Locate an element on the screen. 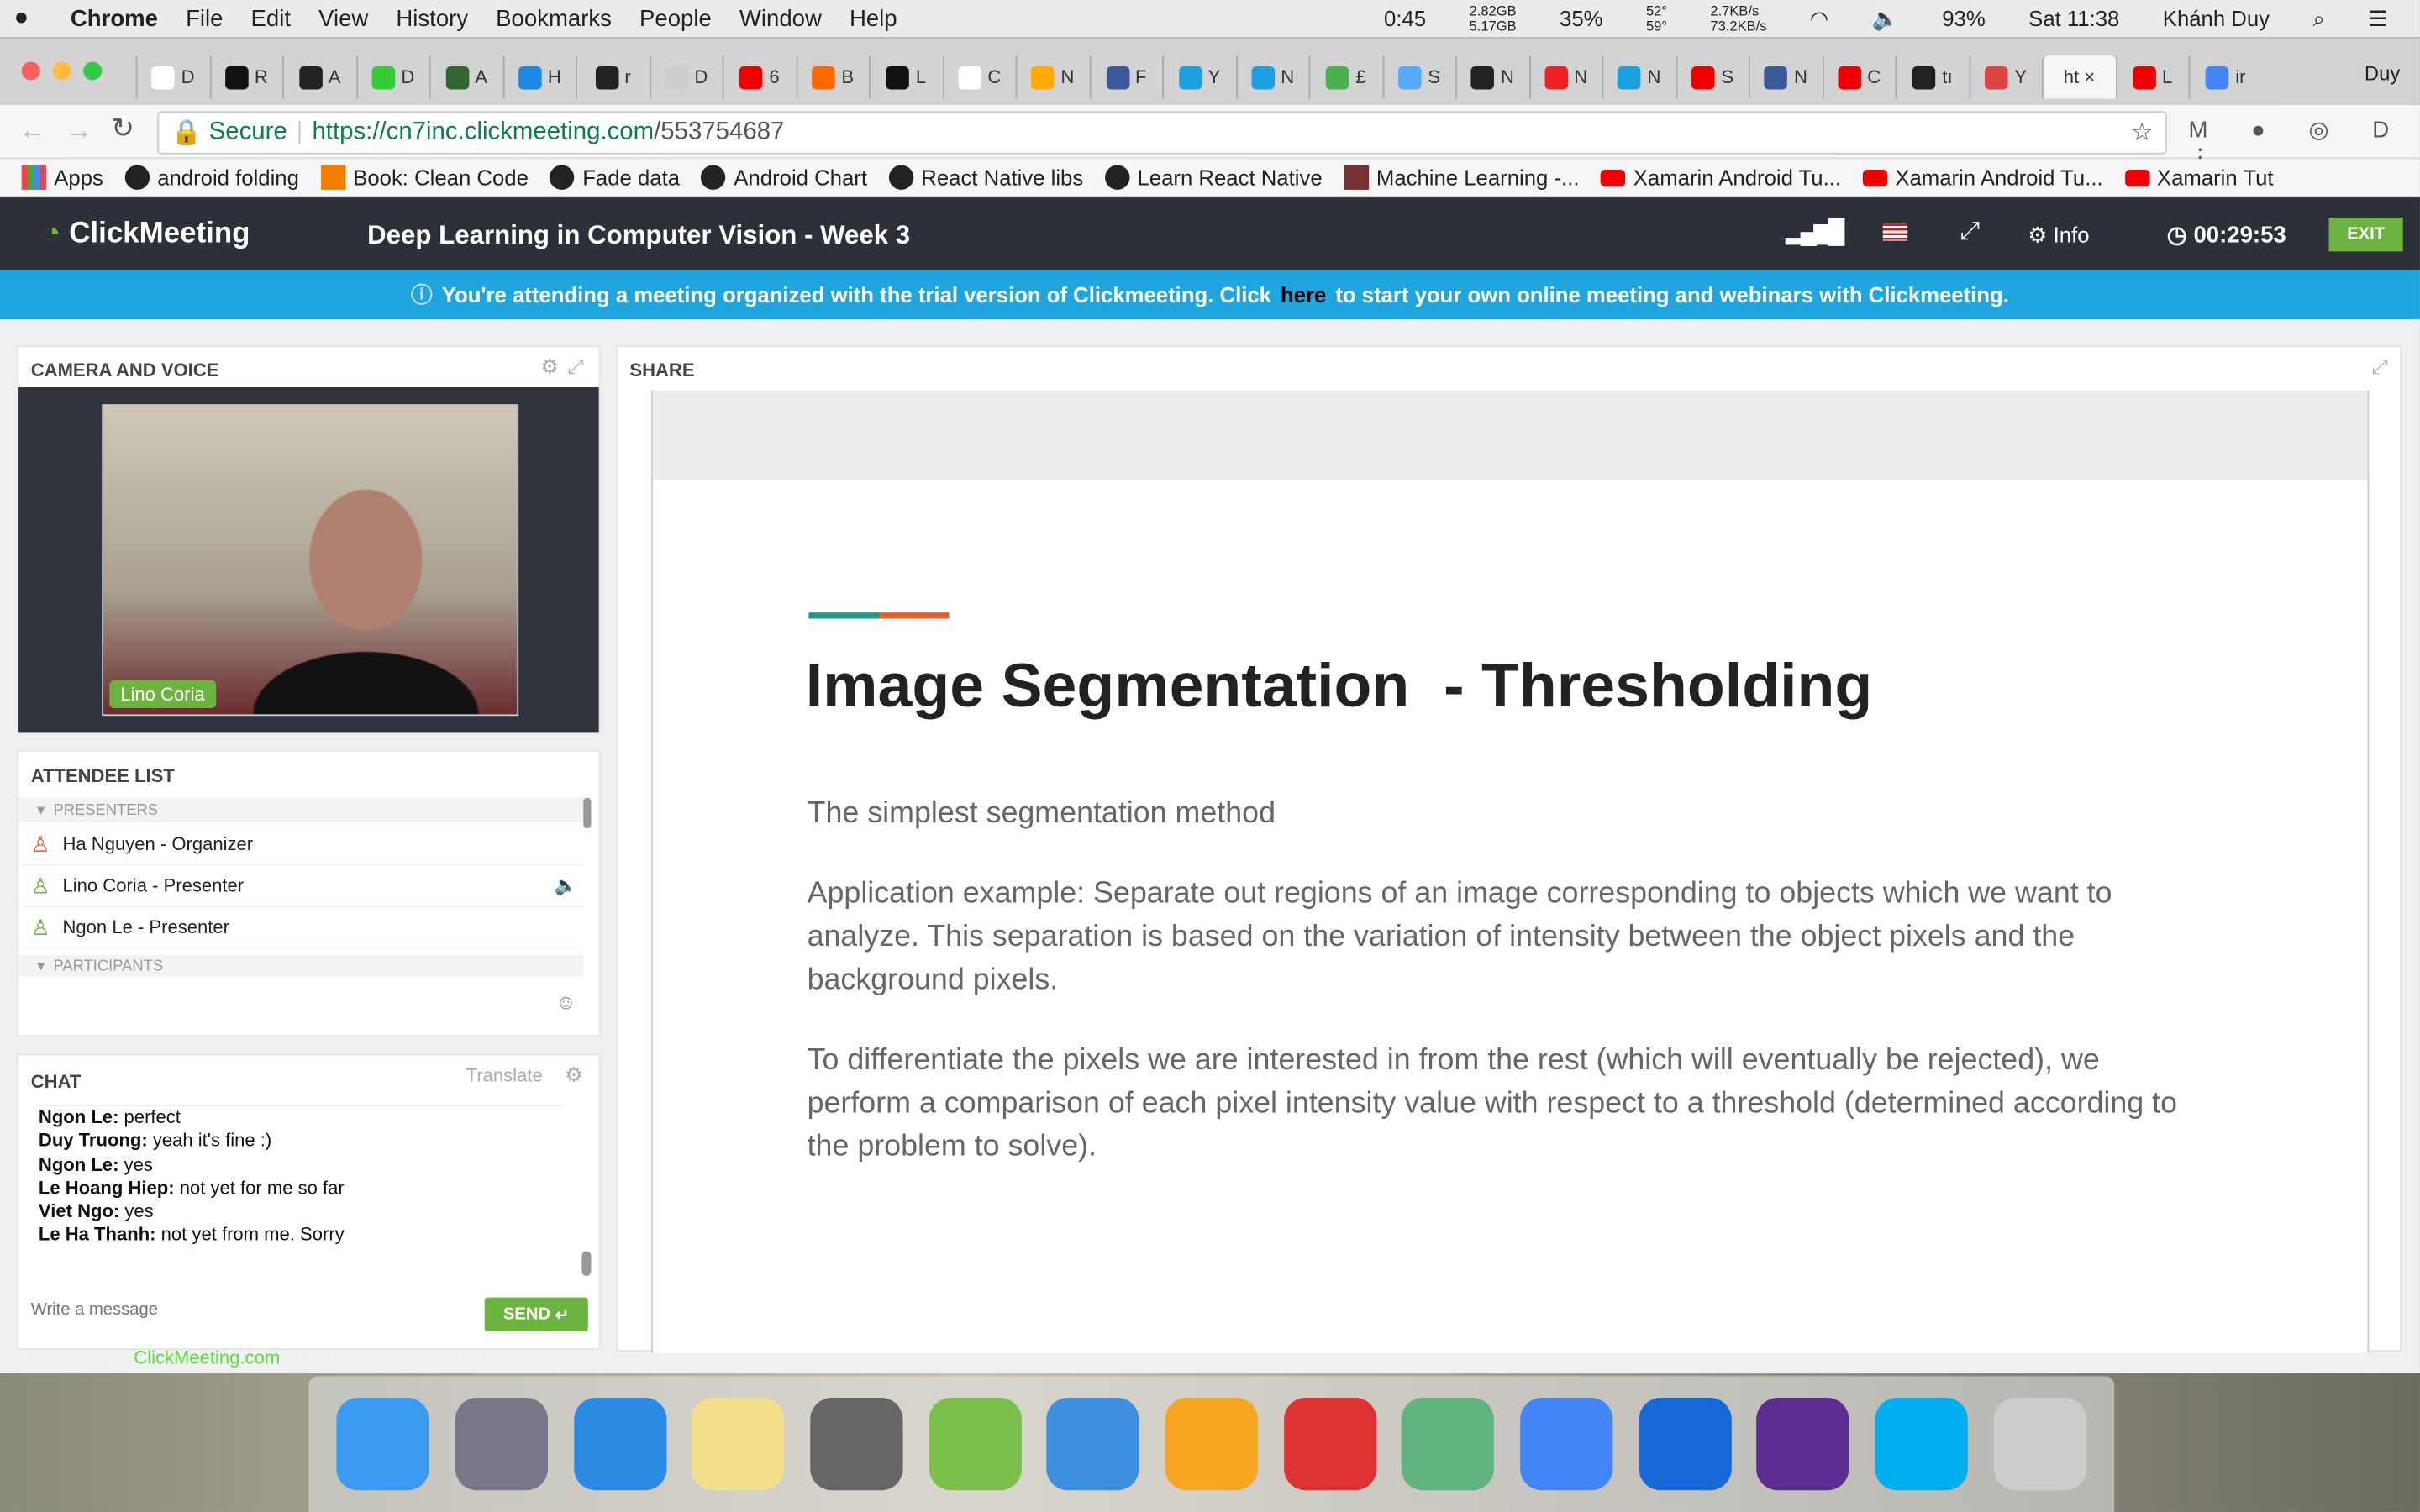 Image resolution: width=2420 pixels, height=1512 pixels. menu-people: People is located at coordinates (675, 18).